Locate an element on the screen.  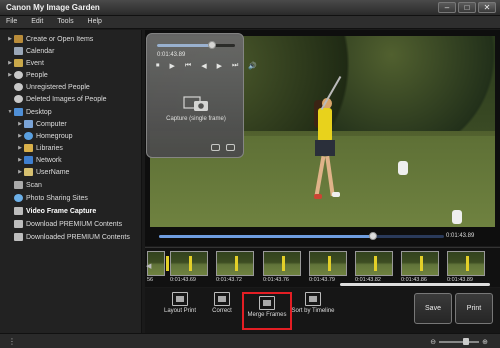
more-options-icon: ⋮ is located at coordinates (12, 341).